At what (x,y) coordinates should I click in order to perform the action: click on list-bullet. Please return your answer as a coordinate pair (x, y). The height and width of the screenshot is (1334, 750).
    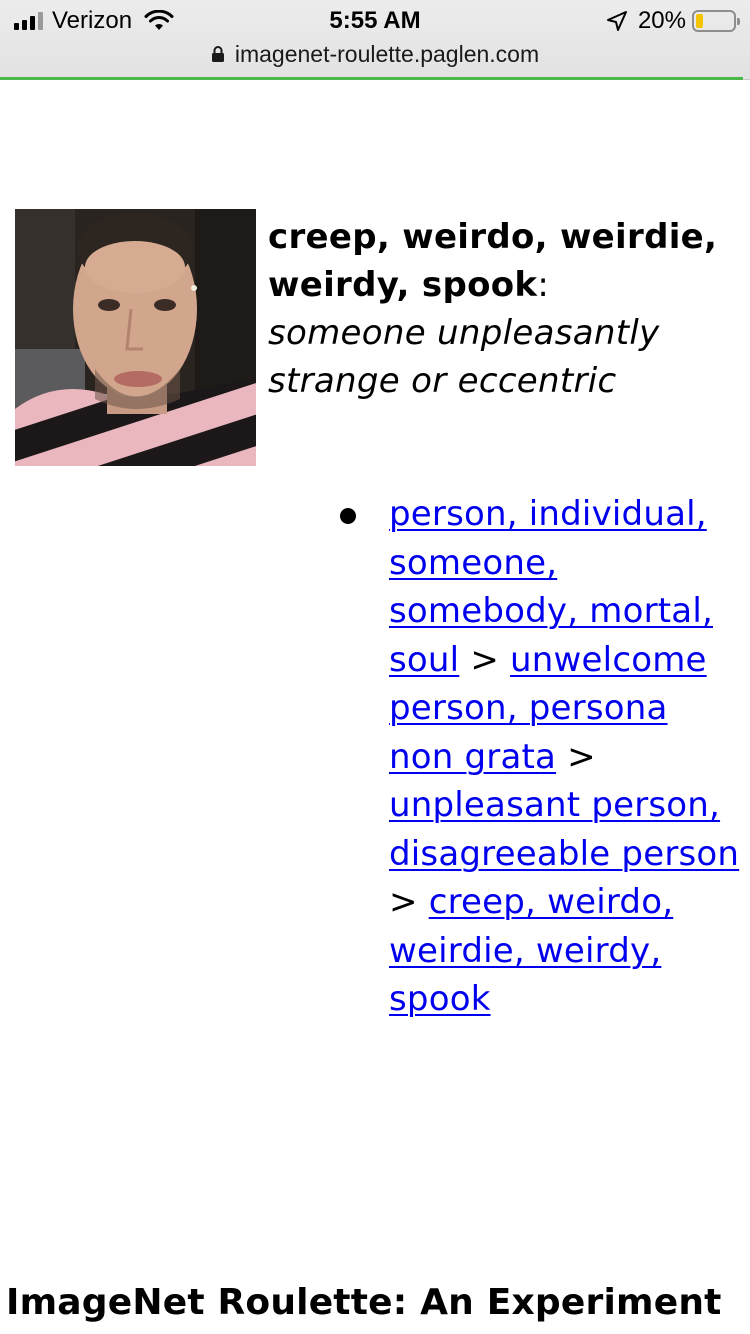
    Looking at the image, I should click on (348, 516).